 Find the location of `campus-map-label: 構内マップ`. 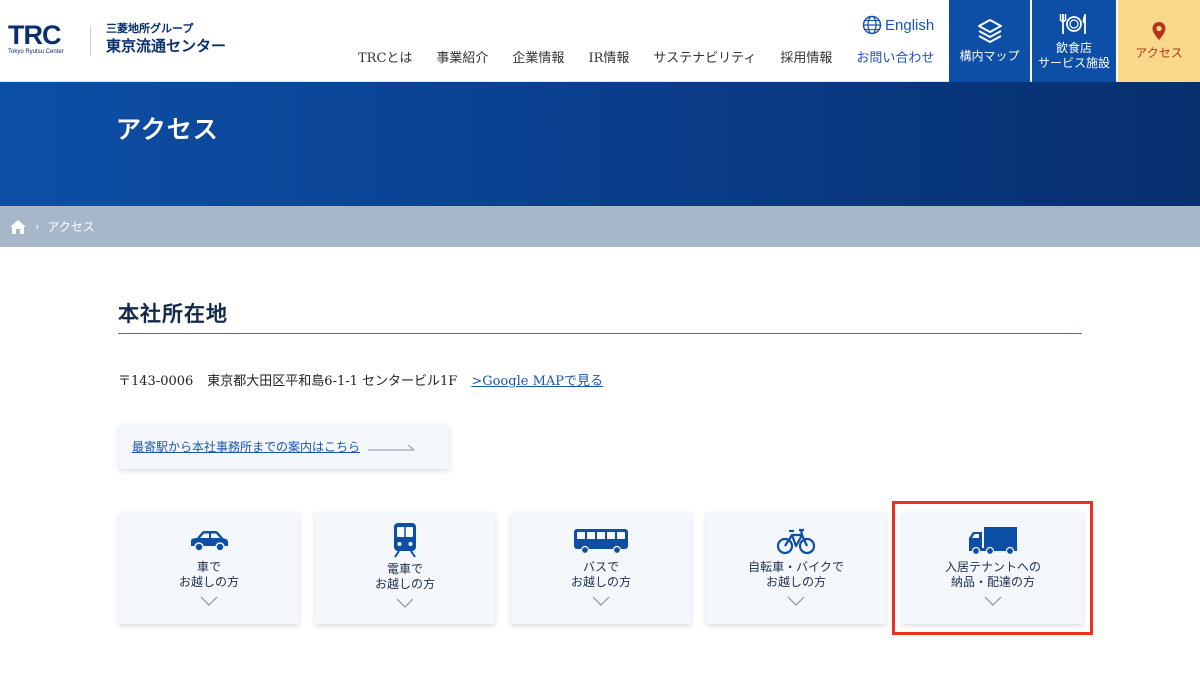

campus-map-label: 構内マップ is located at coordinates (989, 56).